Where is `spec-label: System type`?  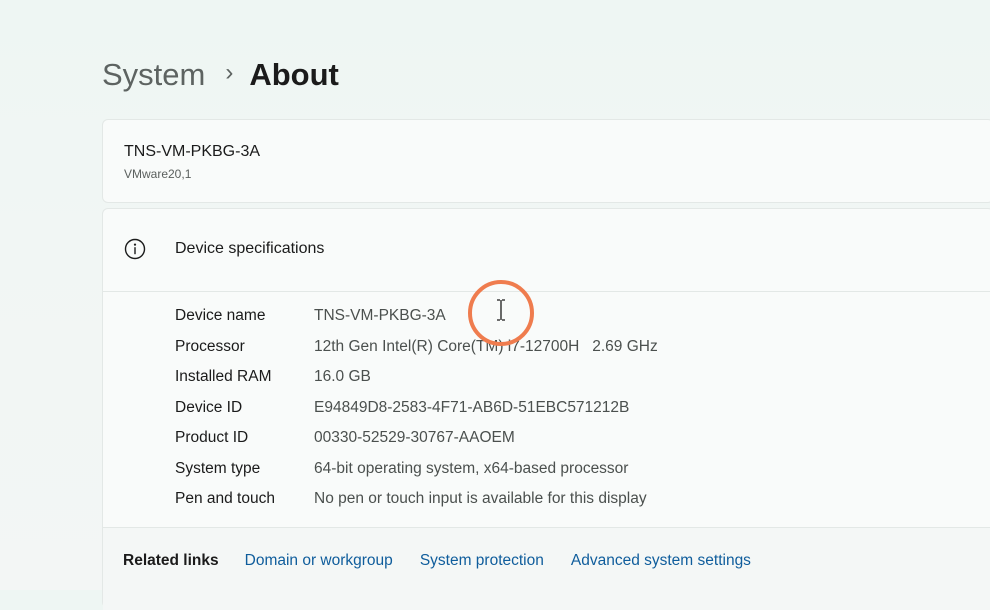
spec-label: System type is located at coordinates (218, 468).